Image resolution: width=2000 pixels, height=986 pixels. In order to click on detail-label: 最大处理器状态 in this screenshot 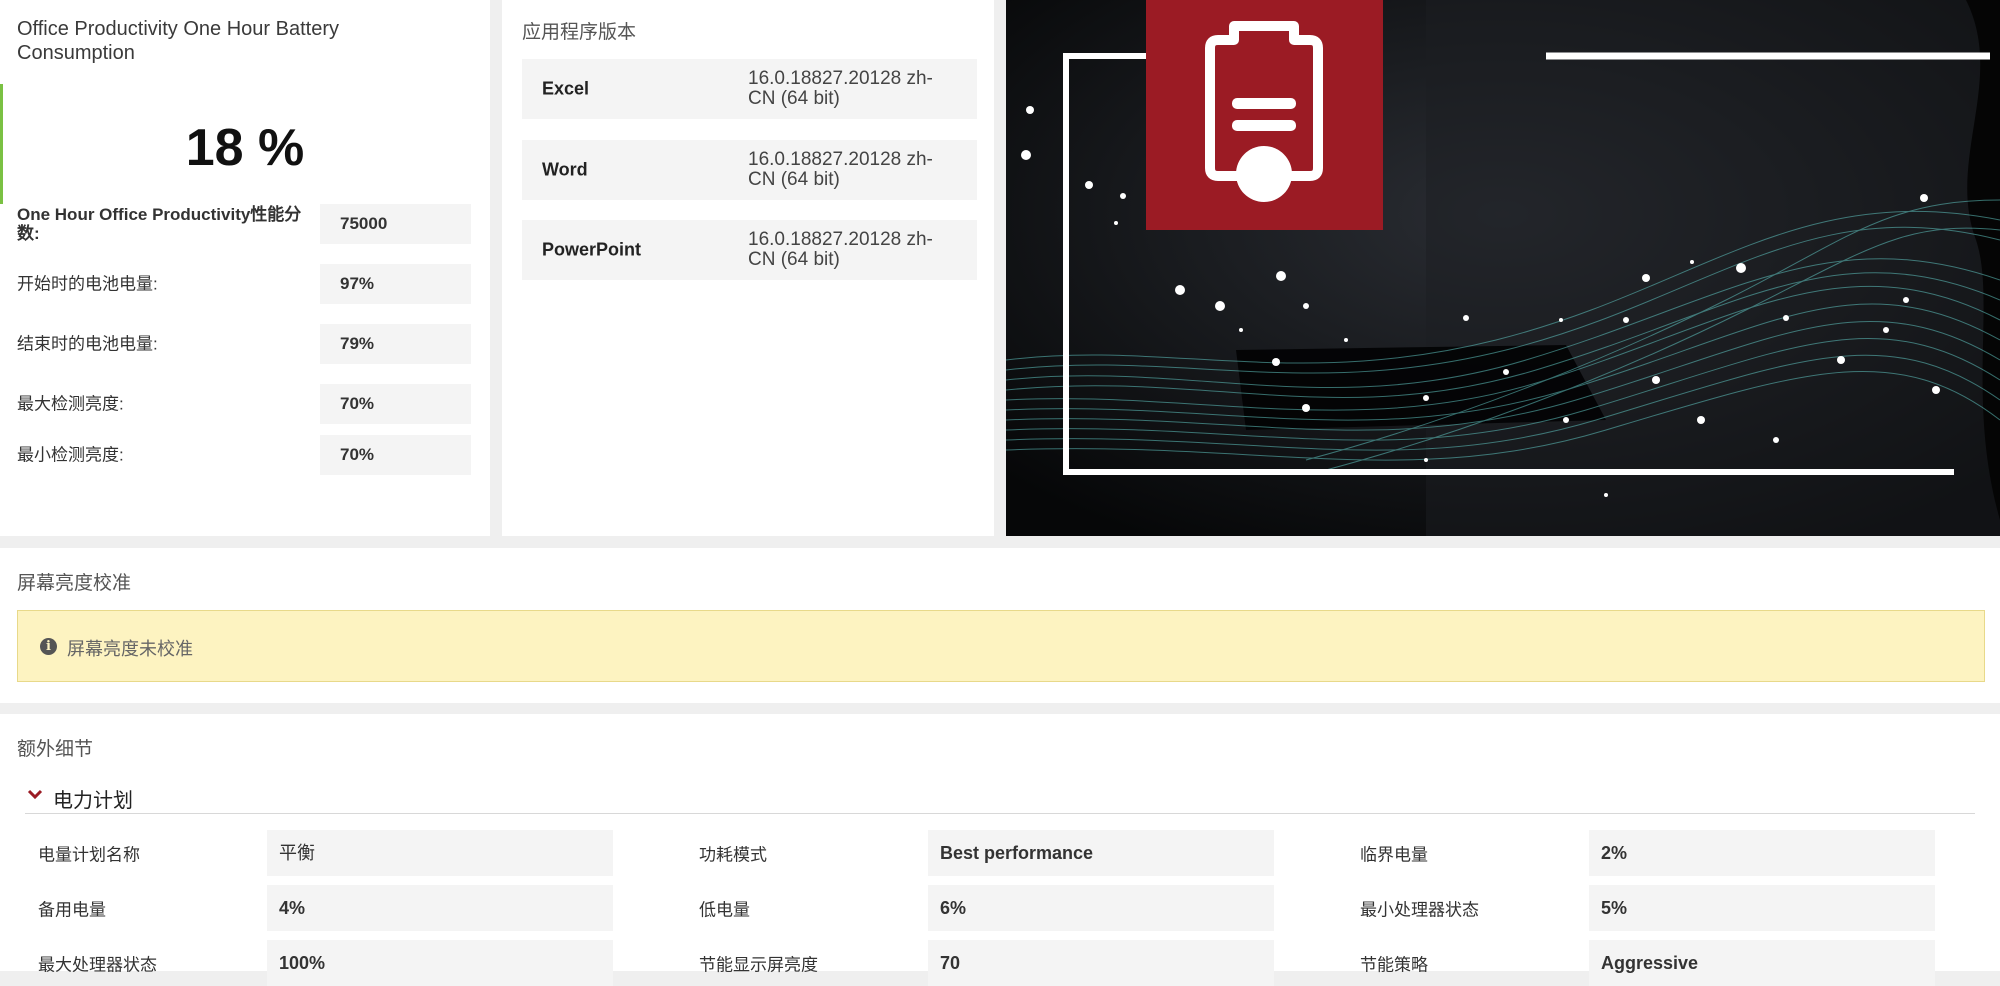, I will do `click(97, 963)`.